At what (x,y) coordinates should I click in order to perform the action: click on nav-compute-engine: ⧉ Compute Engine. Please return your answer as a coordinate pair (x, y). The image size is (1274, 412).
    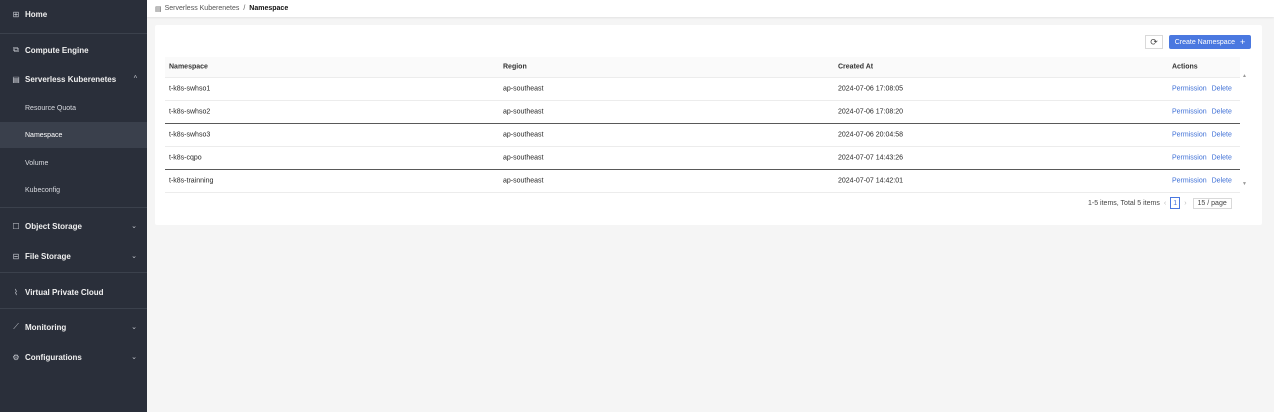
    Looking at the image, I should click on (73, 50).